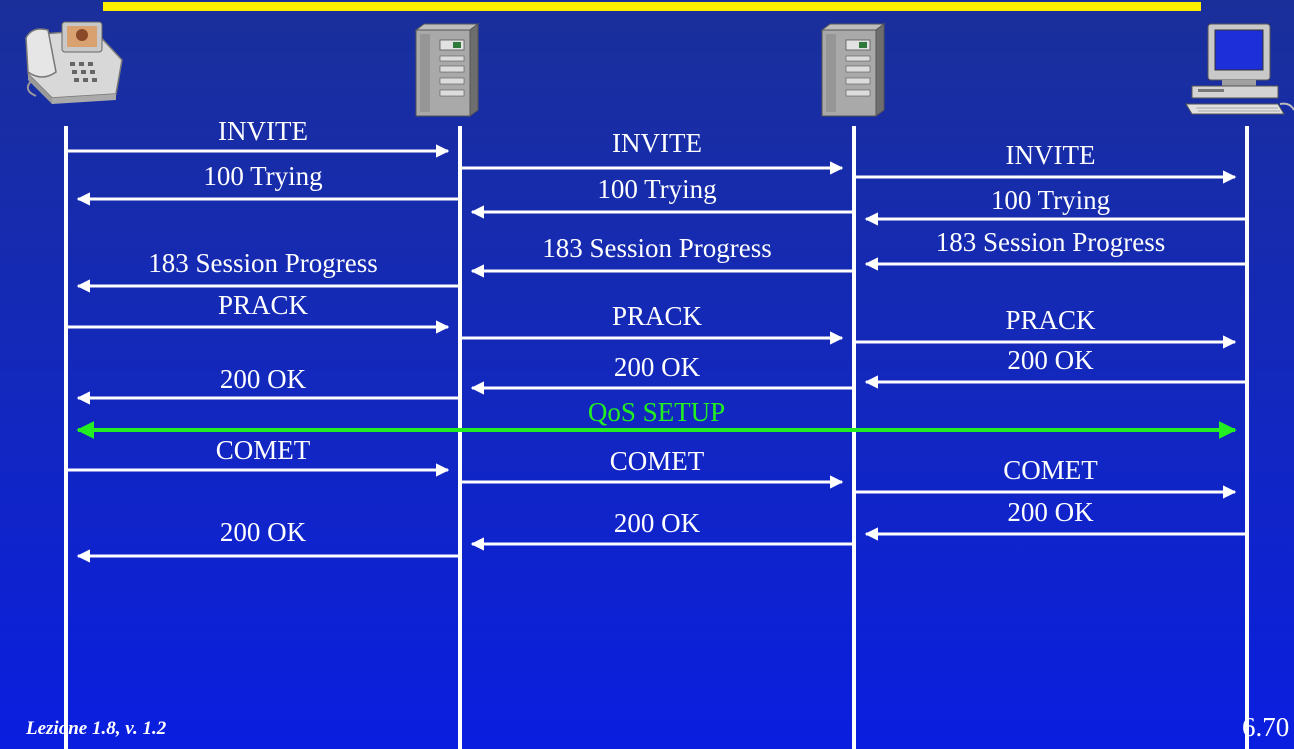 The image size is (1294, 749). Describe the element at coordinates (74, 62) in the screenshot. I see `phone-icon` at that location.